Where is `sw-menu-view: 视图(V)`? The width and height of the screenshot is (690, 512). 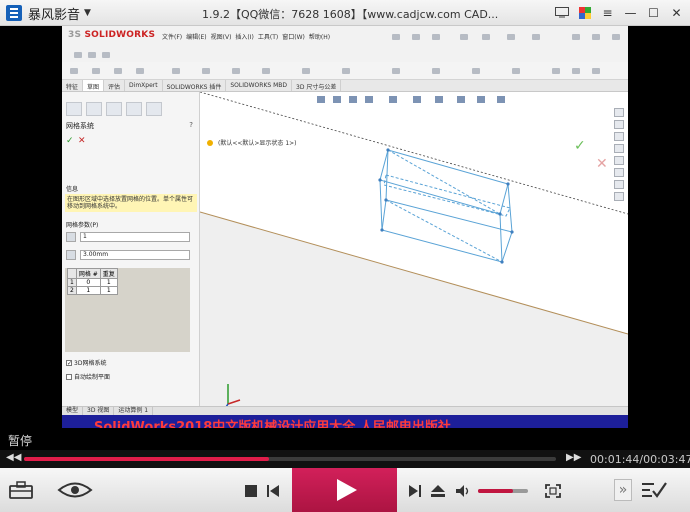 sw-menu-view: 视图(V) is located at coordinates (221, 37).